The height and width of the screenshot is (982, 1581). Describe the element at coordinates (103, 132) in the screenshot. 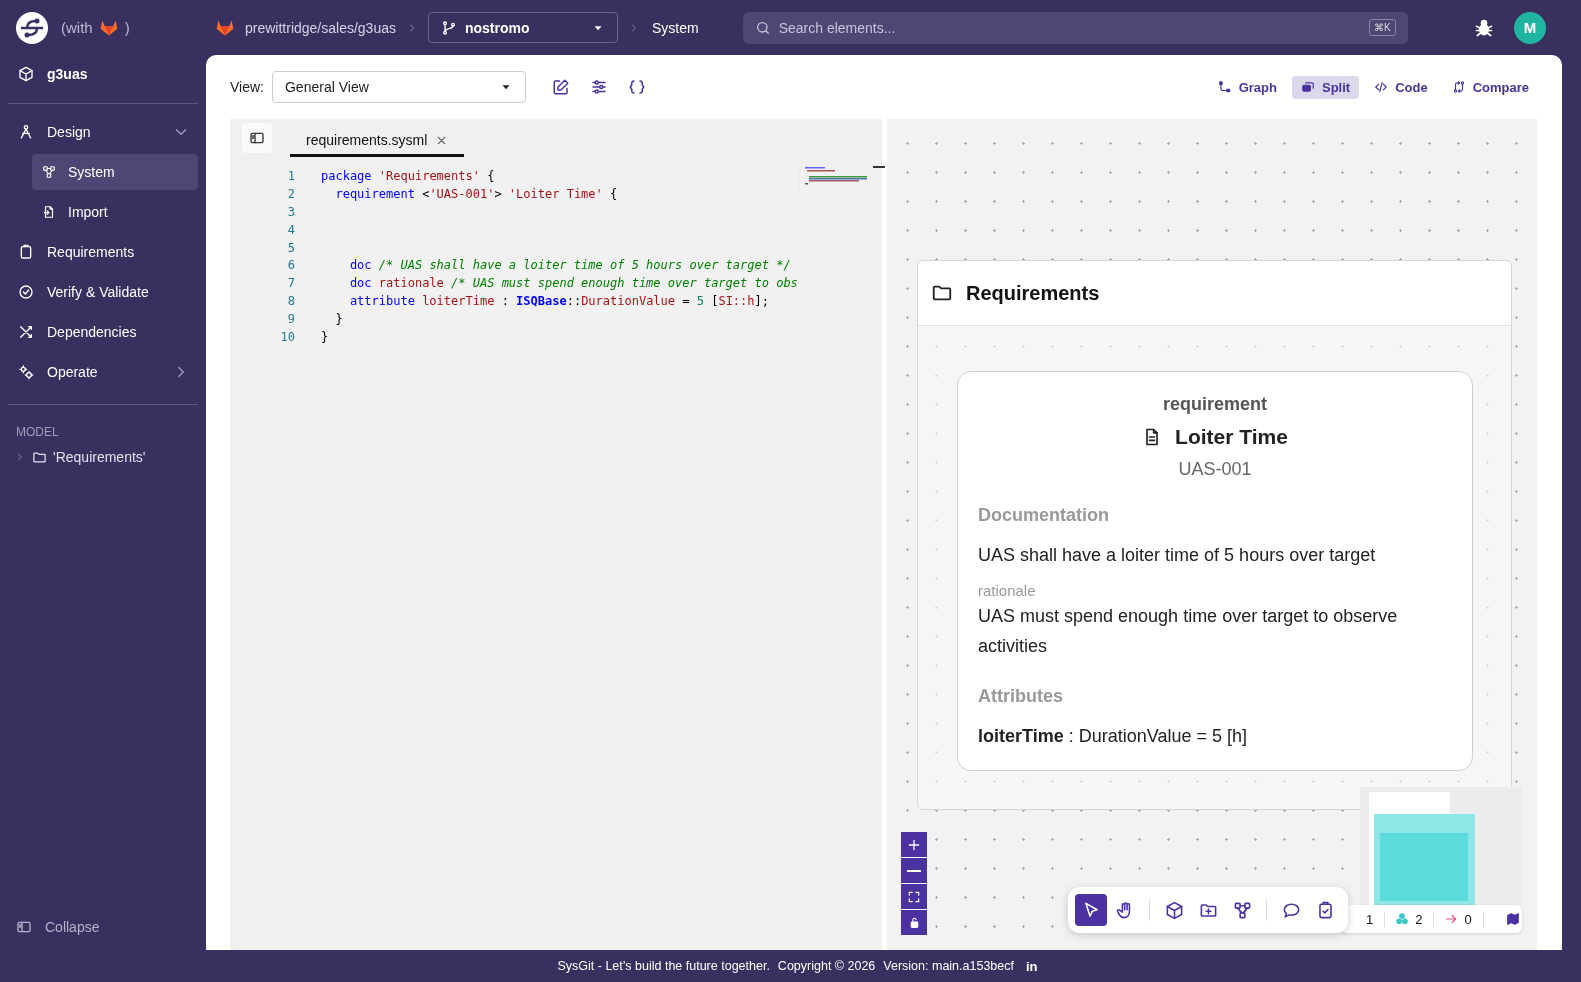

I see `nav-item: Design` at that location.